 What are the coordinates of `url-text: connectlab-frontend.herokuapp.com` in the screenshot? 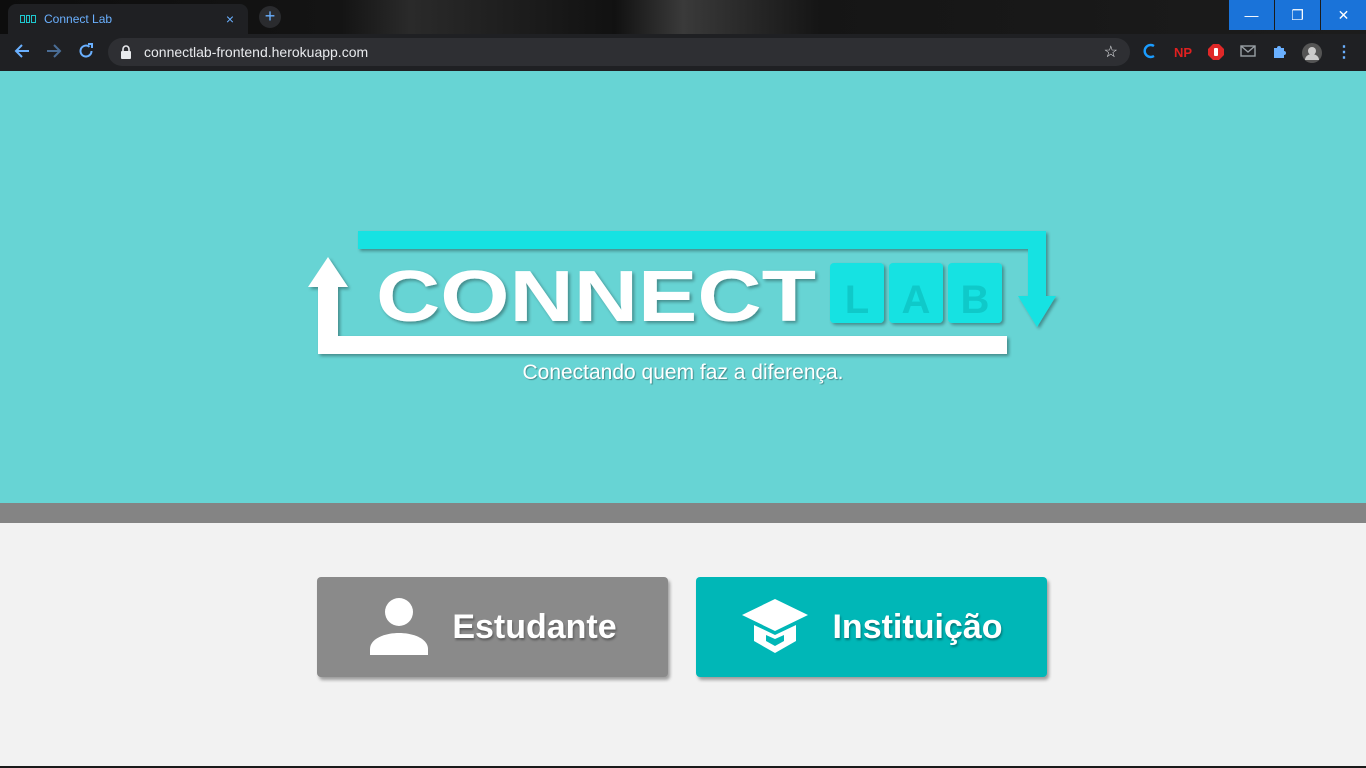 It's located at (256, 52).